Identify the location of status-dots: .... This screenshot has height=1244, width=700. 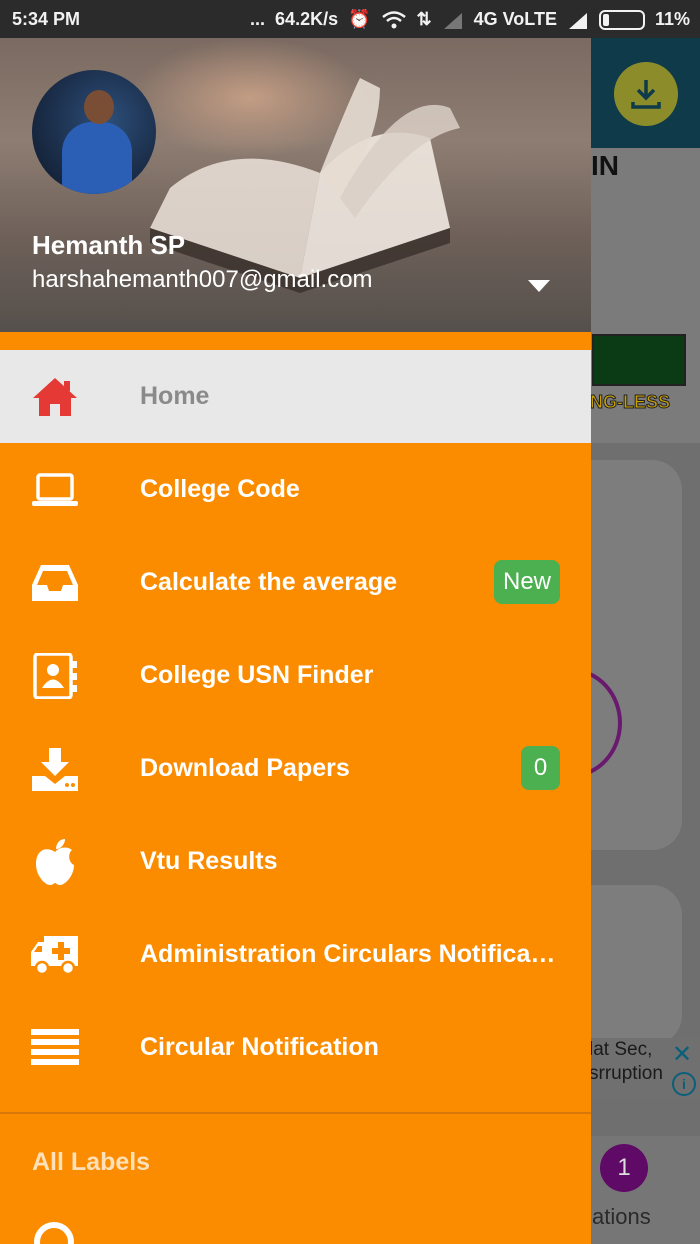
(258, 19).